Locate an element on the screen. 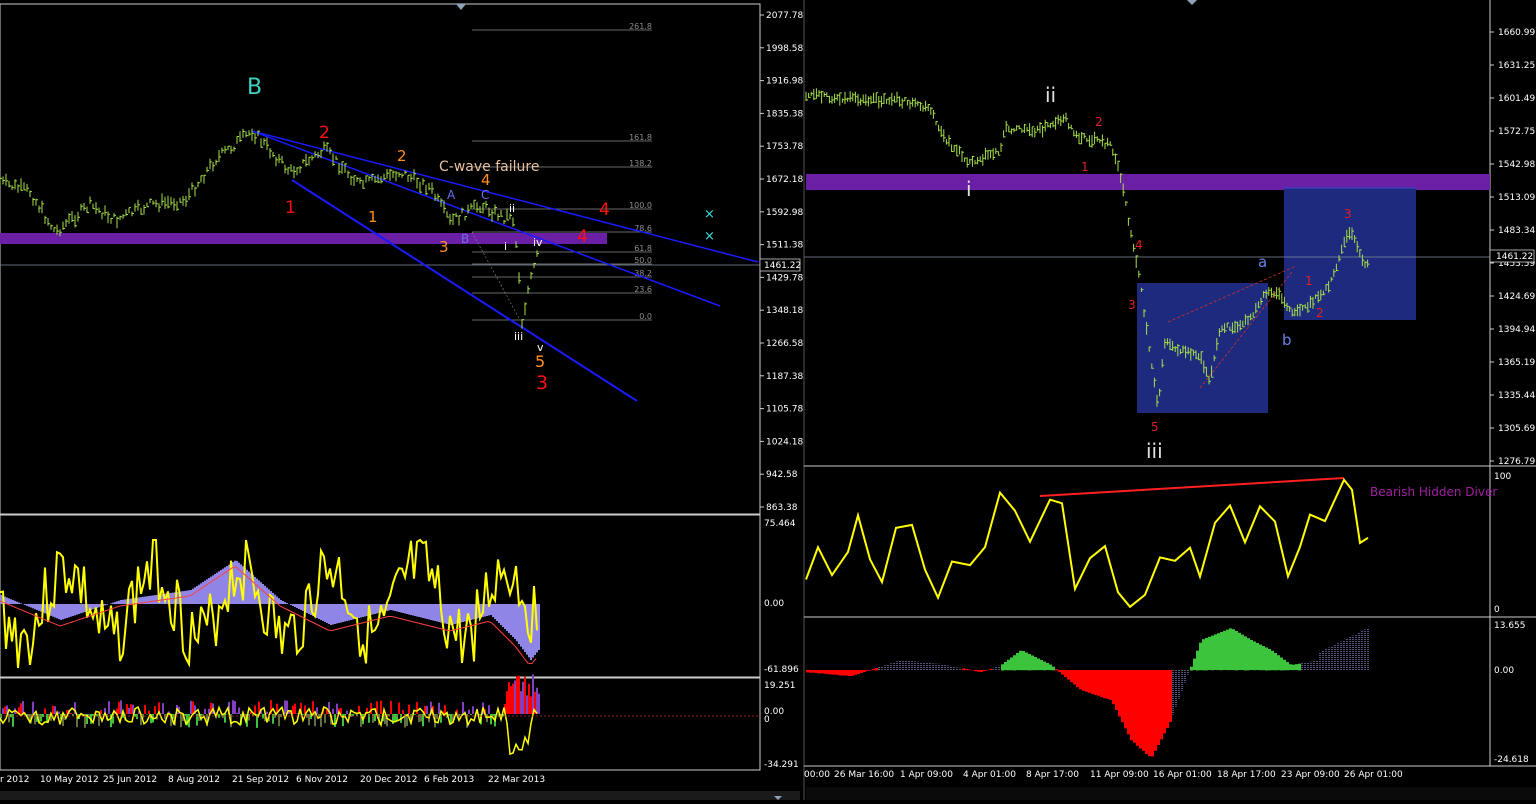  wave-label-r3: 3 is located at coordinates (1132, 305).